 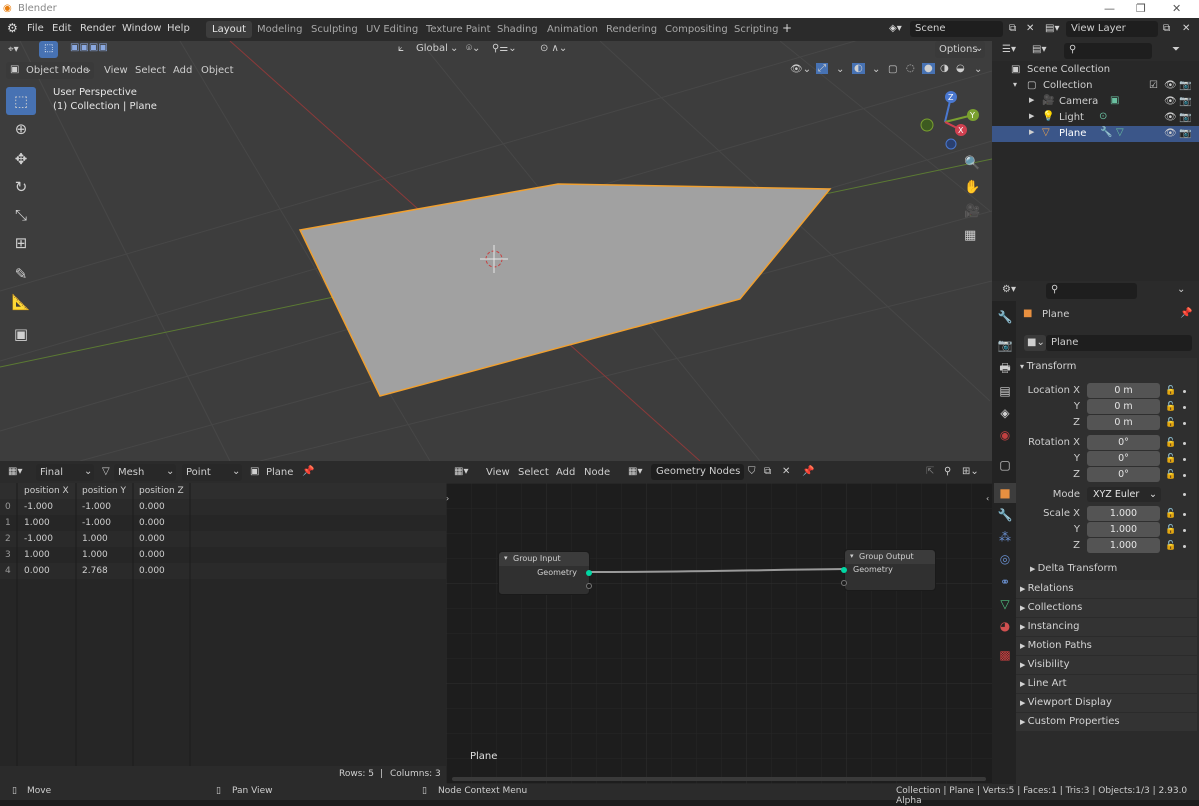 I want to click on delete-view-layer-icon: ✕, so click(x=1186, y=28).